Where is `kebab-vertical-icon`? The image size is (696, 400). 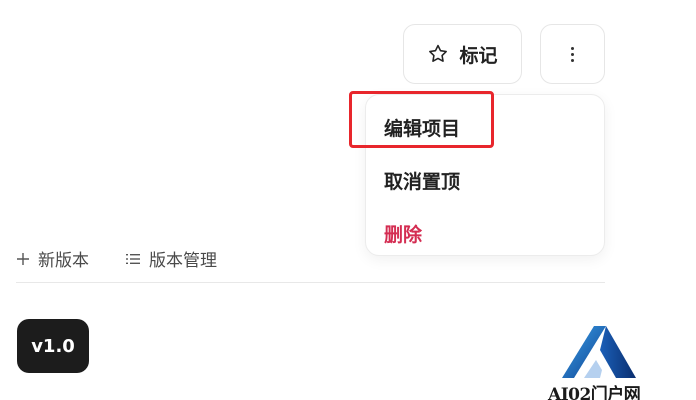 kebab-vertical-icon is located at coordinates (572, 54).